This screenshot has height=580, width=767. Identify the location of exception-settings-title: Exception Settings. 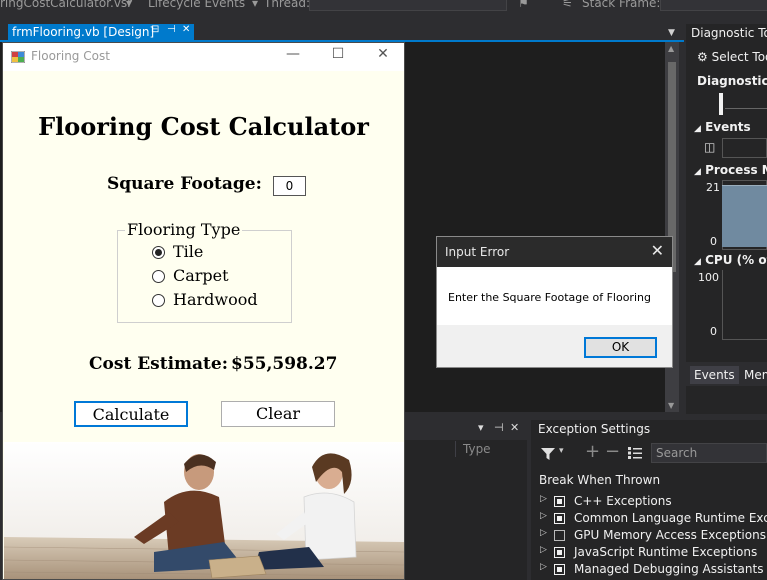
(594, 429).